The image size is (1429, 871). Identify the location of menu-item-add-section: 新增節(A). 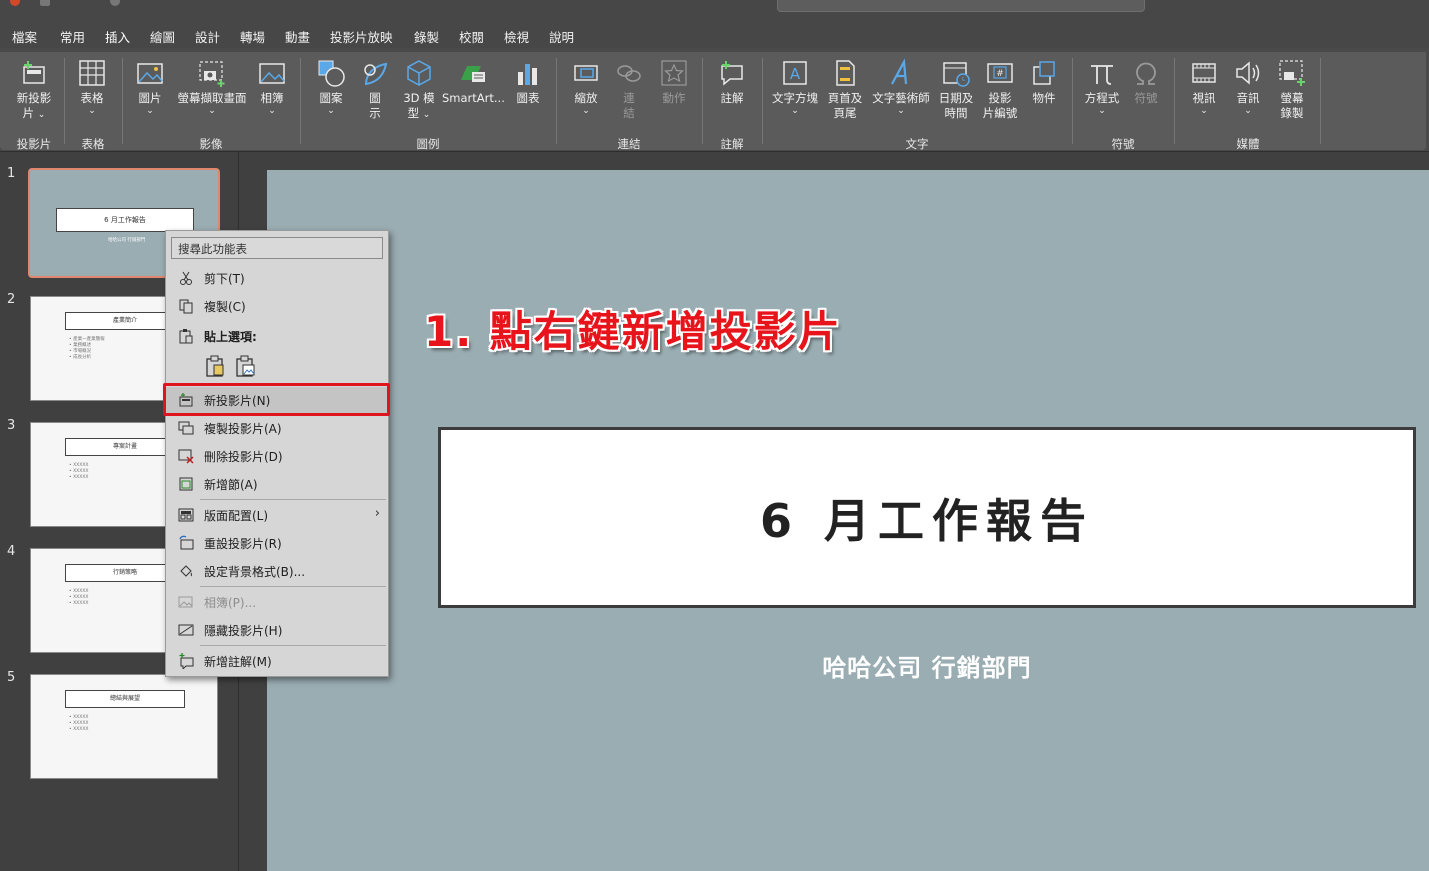
(277, 484).